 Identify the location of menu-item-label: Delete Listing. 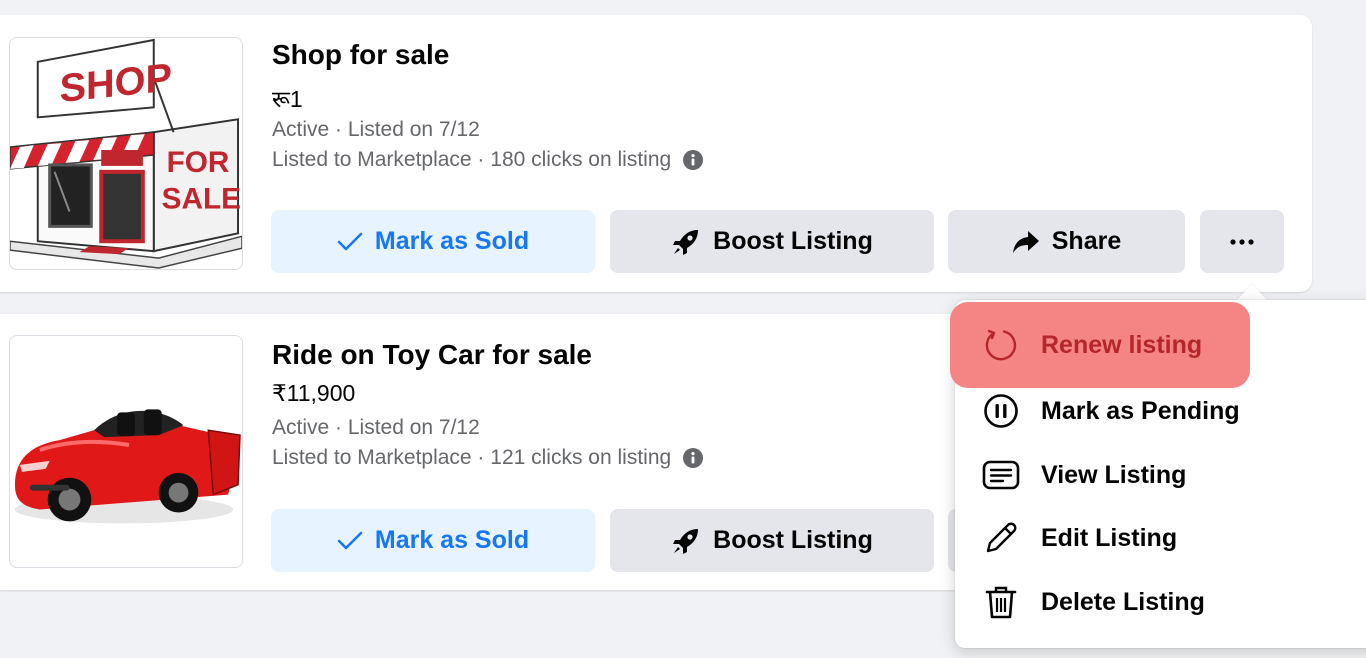
(1123, 601).